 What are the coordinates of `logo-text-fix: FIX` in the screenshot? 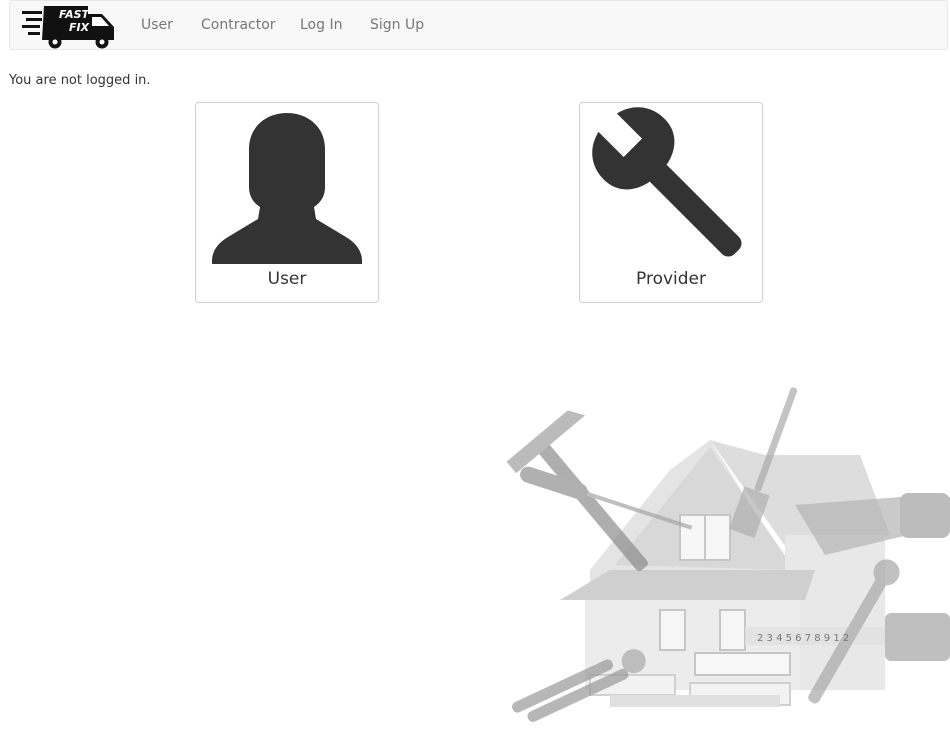 It's located at (79, 27).